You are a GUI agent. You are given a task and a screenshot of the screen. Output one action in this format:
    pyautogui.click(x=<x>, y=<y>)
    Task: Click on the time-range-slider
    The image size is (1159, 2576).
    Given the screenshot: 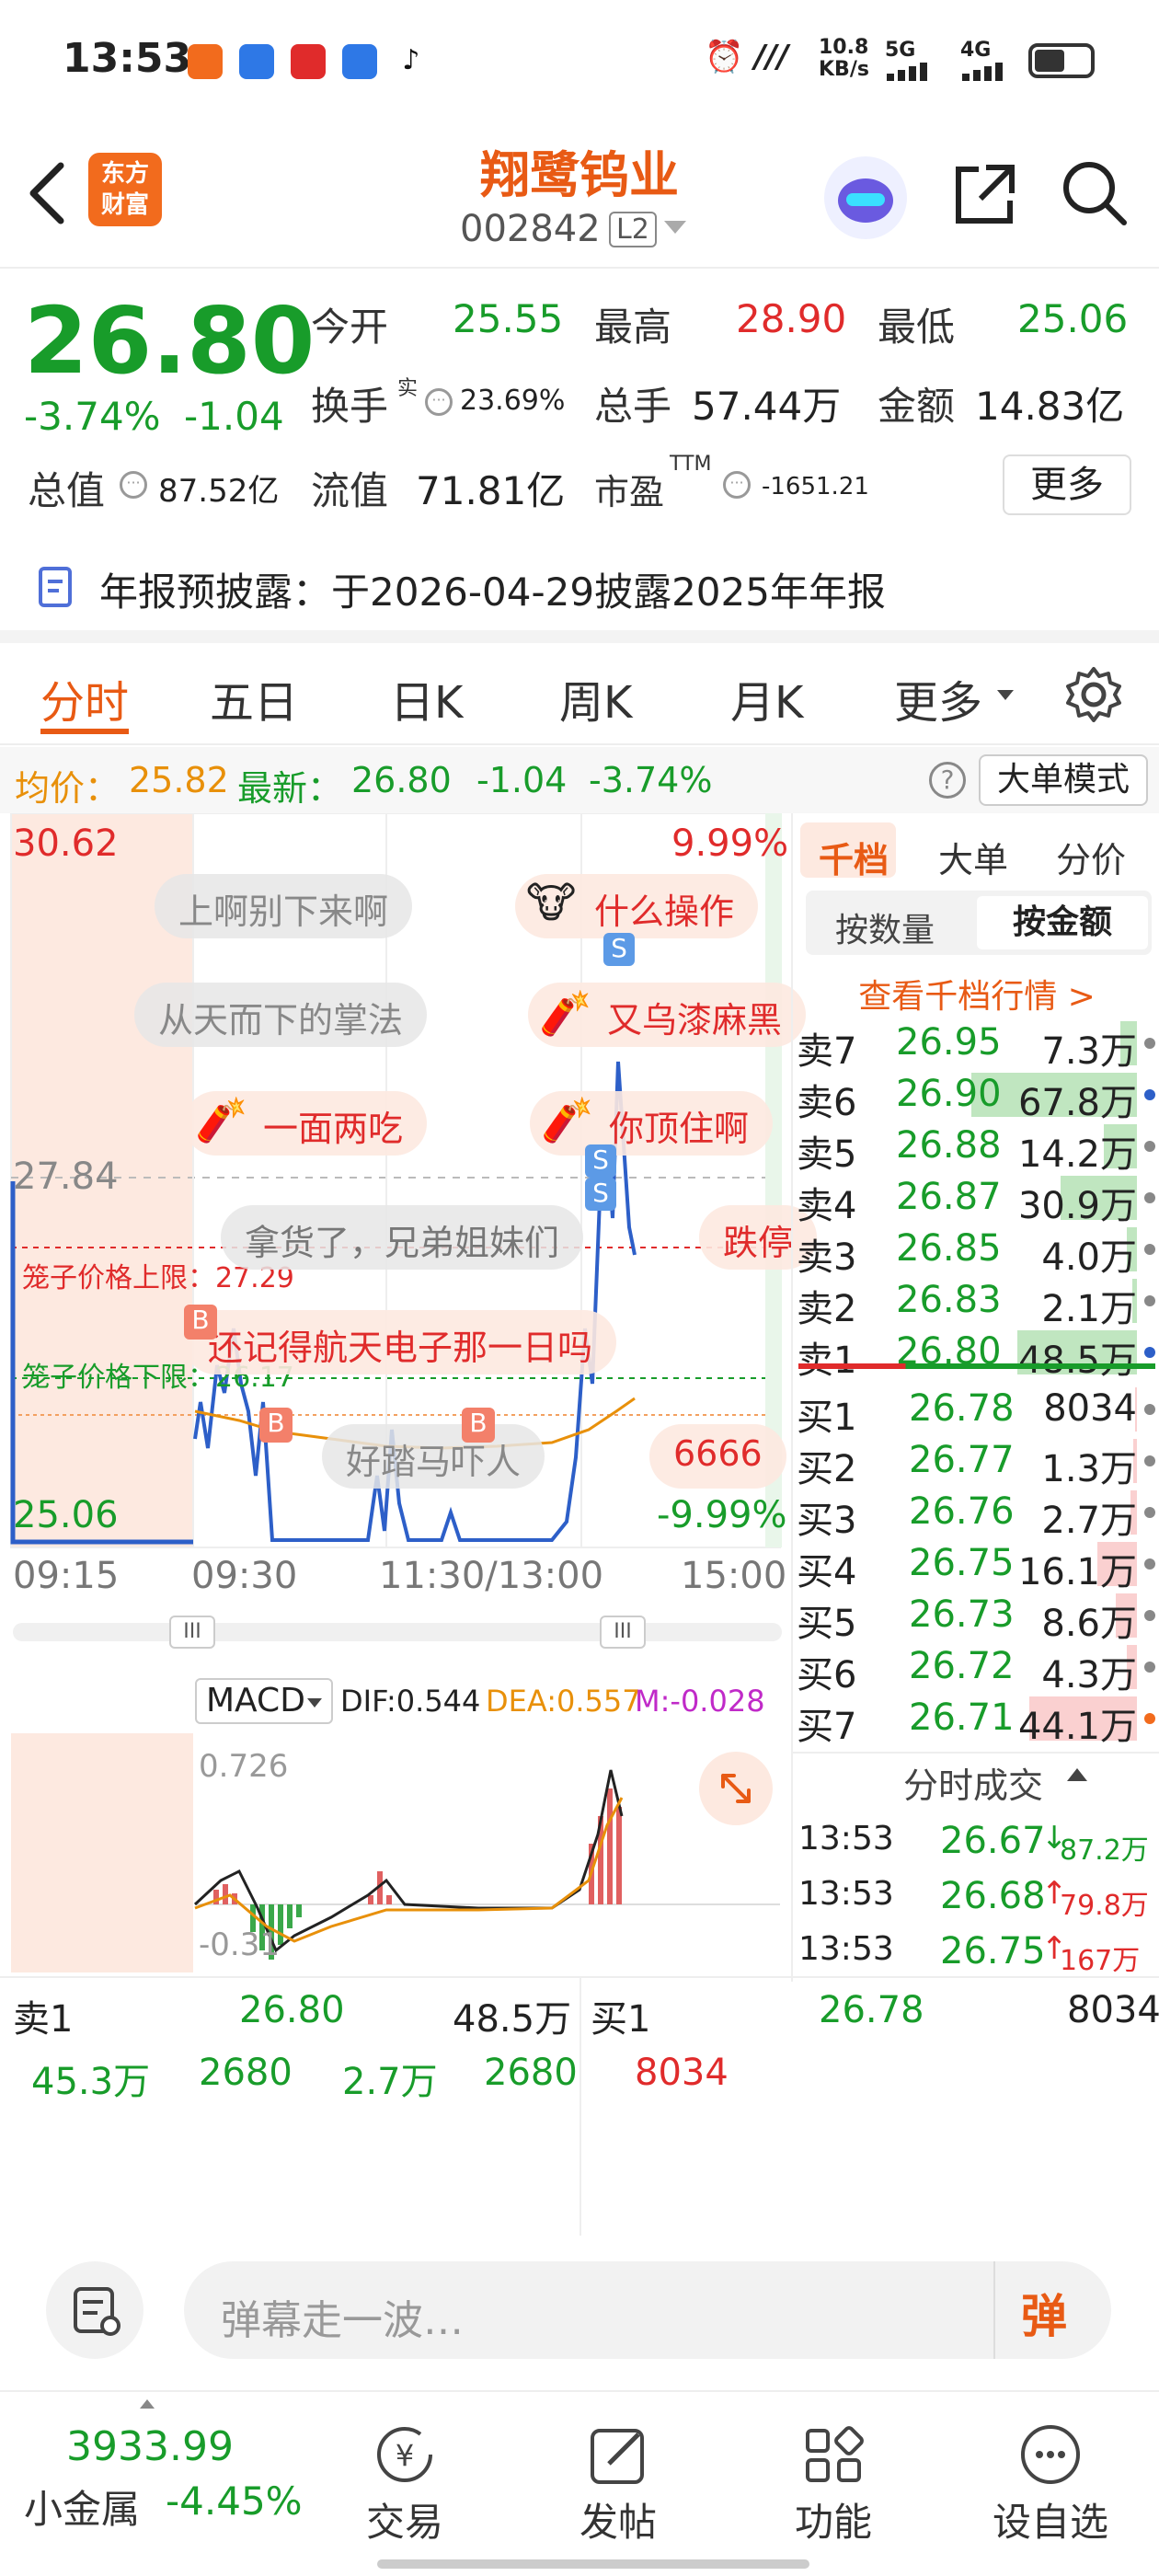 What is the action you would take?
    pyautogui.click(x=397, y=1632)
    